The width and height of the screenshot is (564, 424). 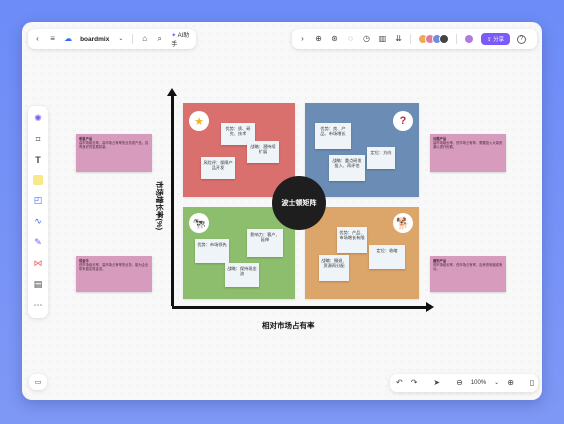 What do you see at coordinates (37, 39) in the screenshot?
I see `chevron-left-icon: ‹` at bounding box center [37, 39].